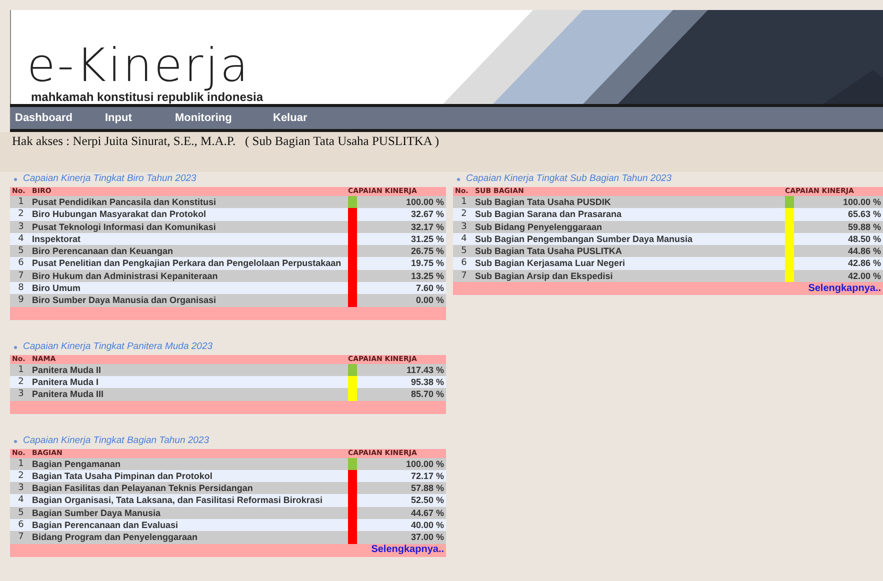 This screenshot has width=883, height=581. What do you see at coordinates (427, 263) in the screenshot?
I see `table-cell-text: 19.75 %` at bounding box center [427, 263].